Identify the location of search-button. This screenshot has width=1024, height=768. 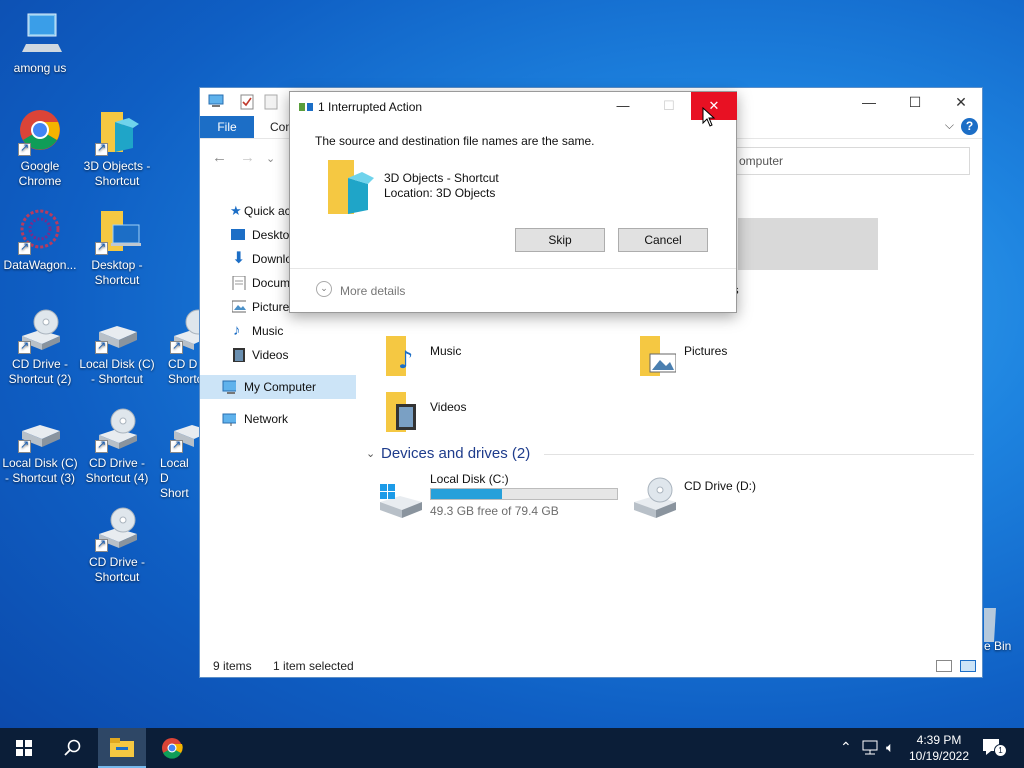
(72, 748).